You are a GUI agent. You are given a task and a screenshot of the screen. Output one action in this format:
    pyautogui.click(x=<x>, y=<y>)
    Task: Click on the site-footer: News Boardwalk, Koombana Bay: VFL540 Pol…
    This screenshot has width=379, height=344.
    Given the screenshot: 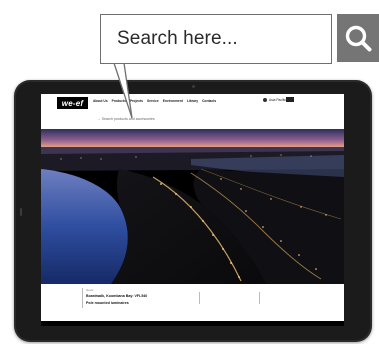 What is the action you would take?
    pyautogui.click(x=192, y=302)
    